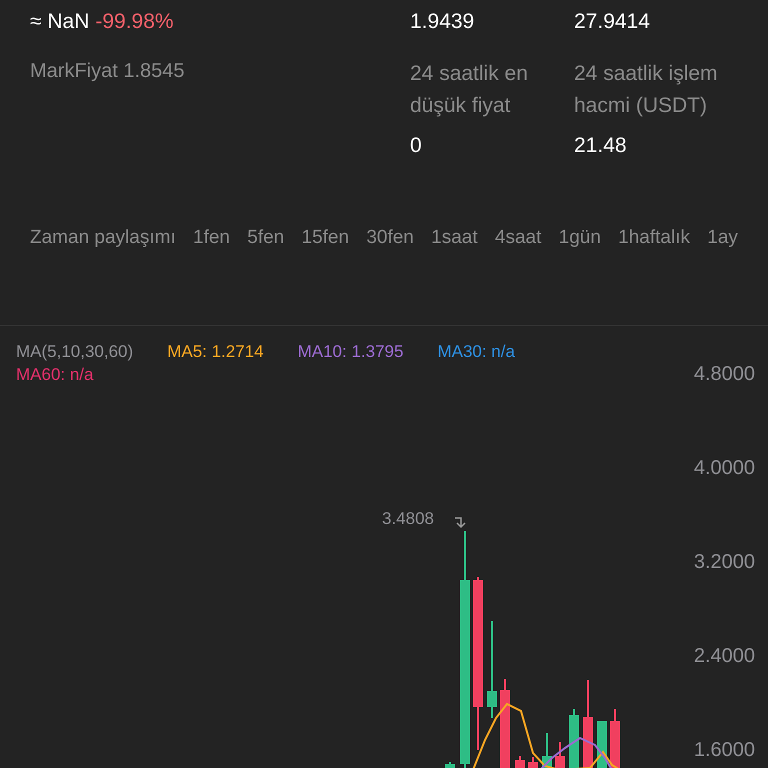 Image resolution: width=768 pixels, height=768 pixels. I want to click on timeframe-tab: 4saat, so click(518, 238).